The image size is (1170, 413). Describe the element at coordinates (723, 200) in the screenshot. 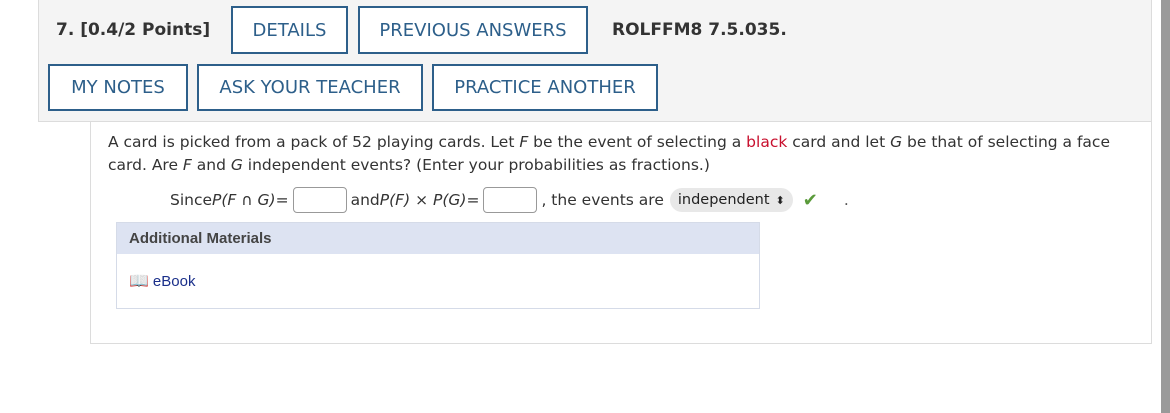

I see `events-select-value: independent` at that location.